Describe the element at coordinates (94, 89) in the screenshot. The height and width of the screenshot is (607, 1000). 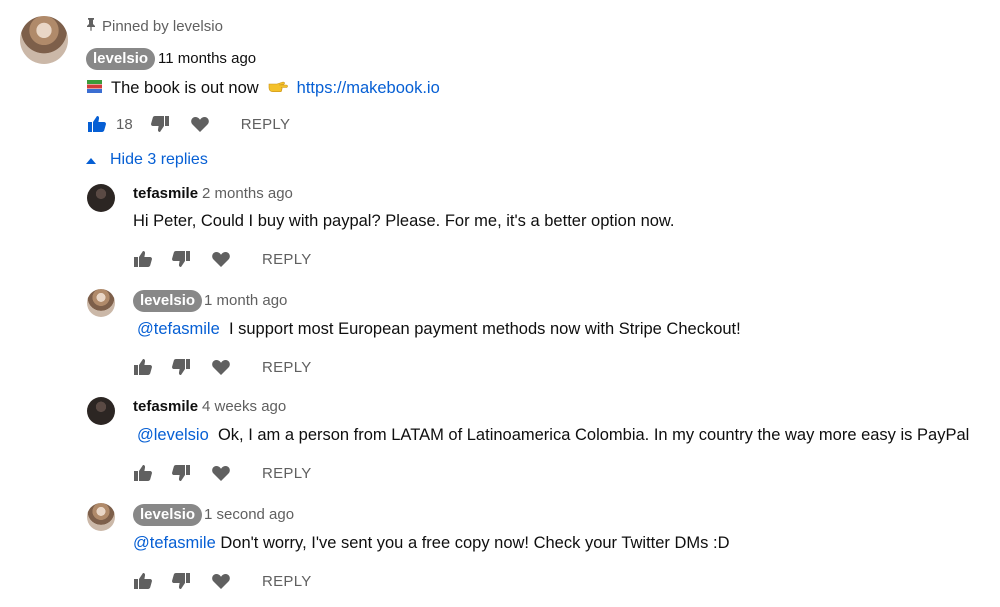
I see `books-icon` at that location.